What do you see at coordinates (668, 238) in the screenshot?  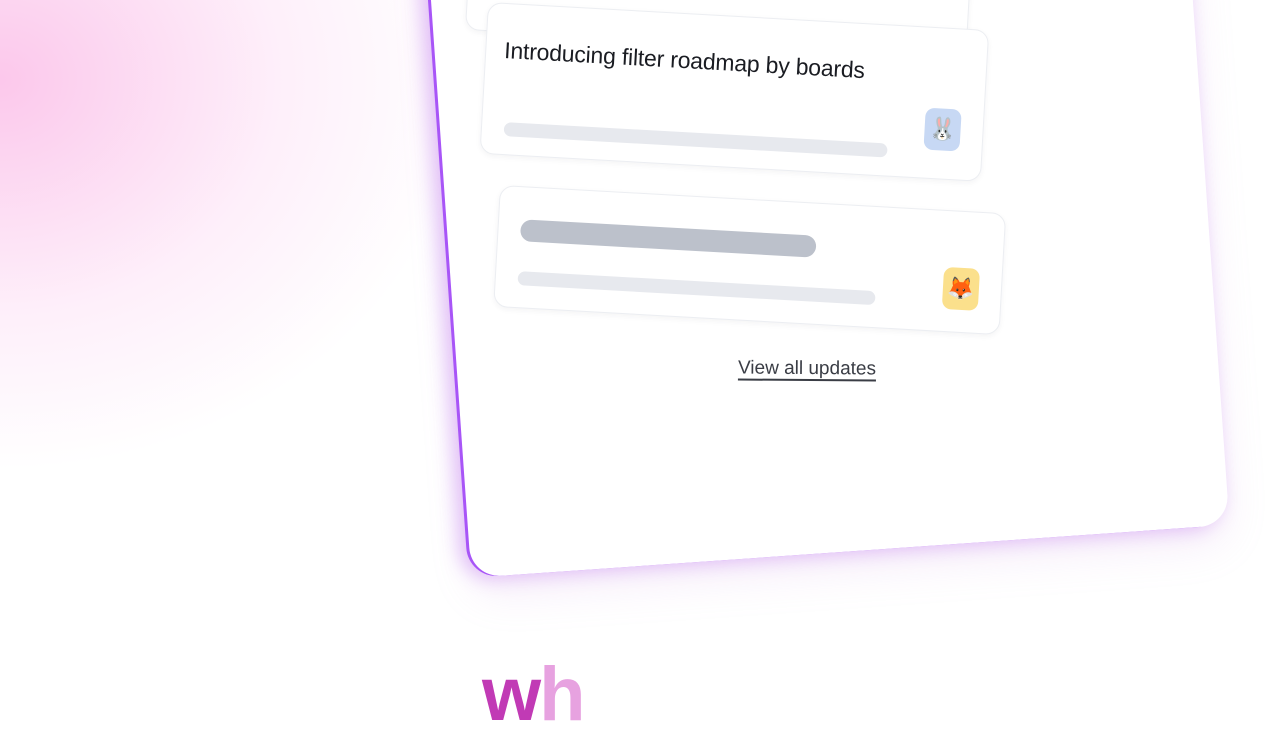 I see `skeleton-title` at bounding box center [668, 238].